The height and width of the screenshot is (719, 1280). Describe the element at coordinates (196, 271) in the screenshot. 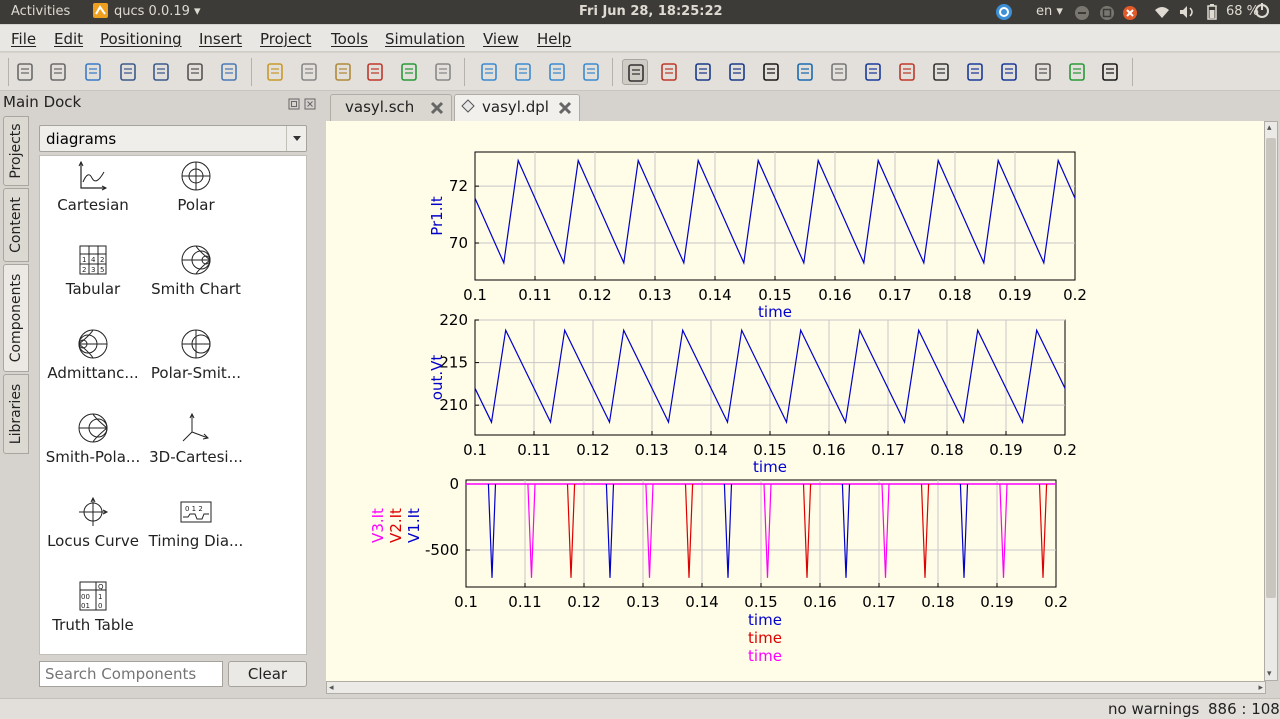

I see `palette-item-smith-chart: Smith Chart` at that location.